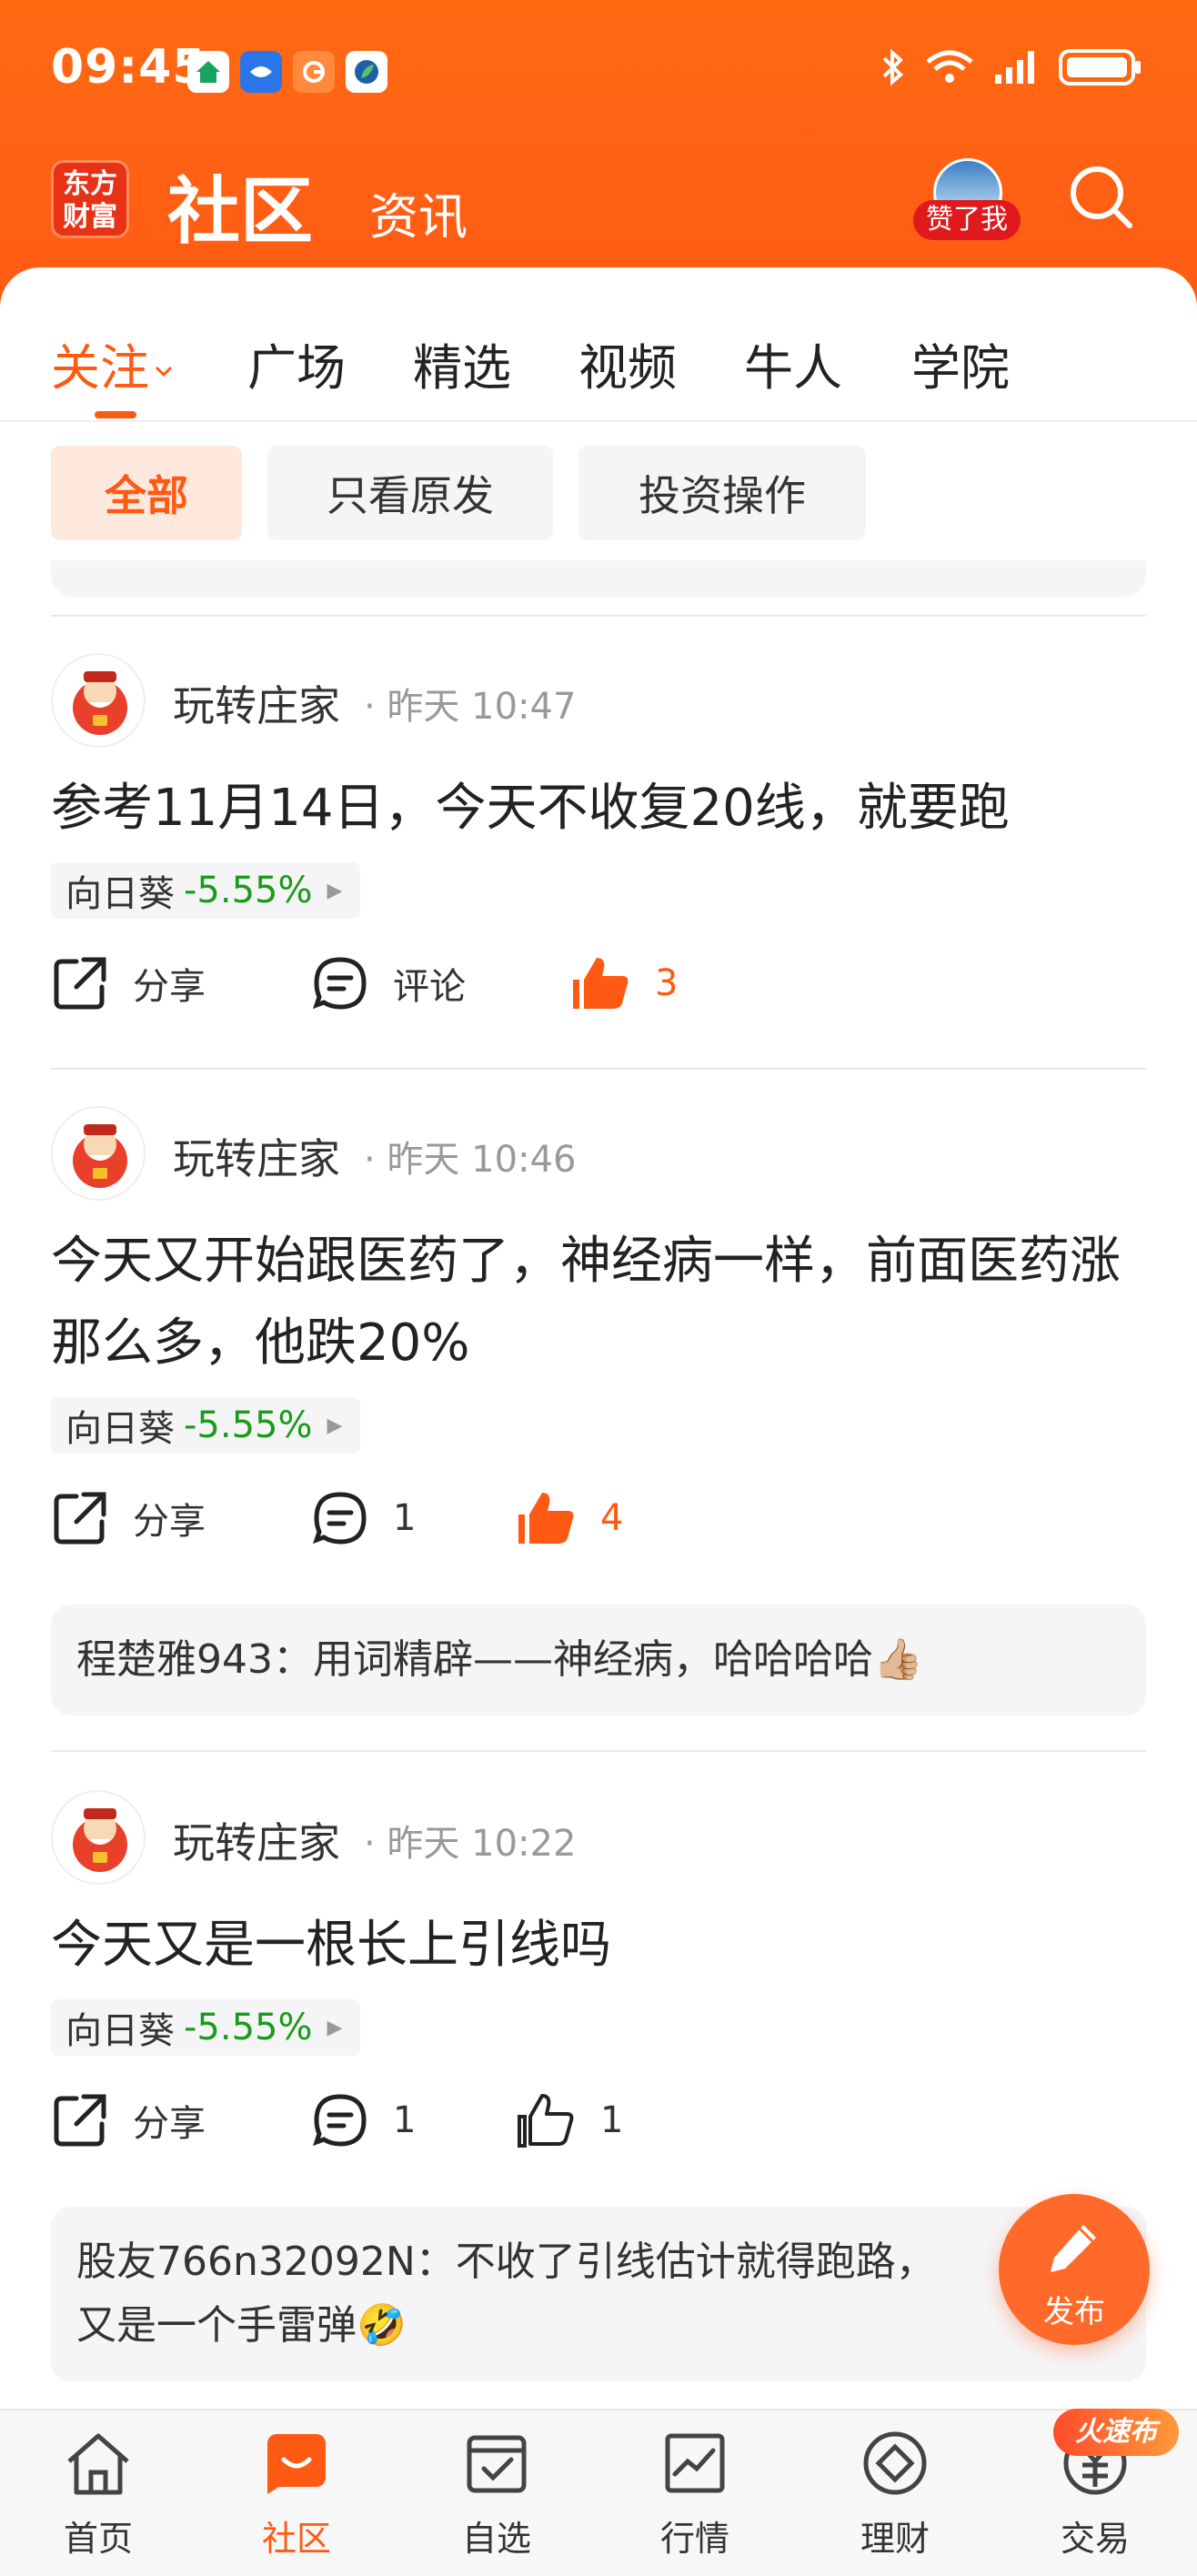 This screenshot has width=1197, height=2576. Describe the element at coordinates (296, 2495) in the screenshot. I see `nav-community: 社区` at that location.